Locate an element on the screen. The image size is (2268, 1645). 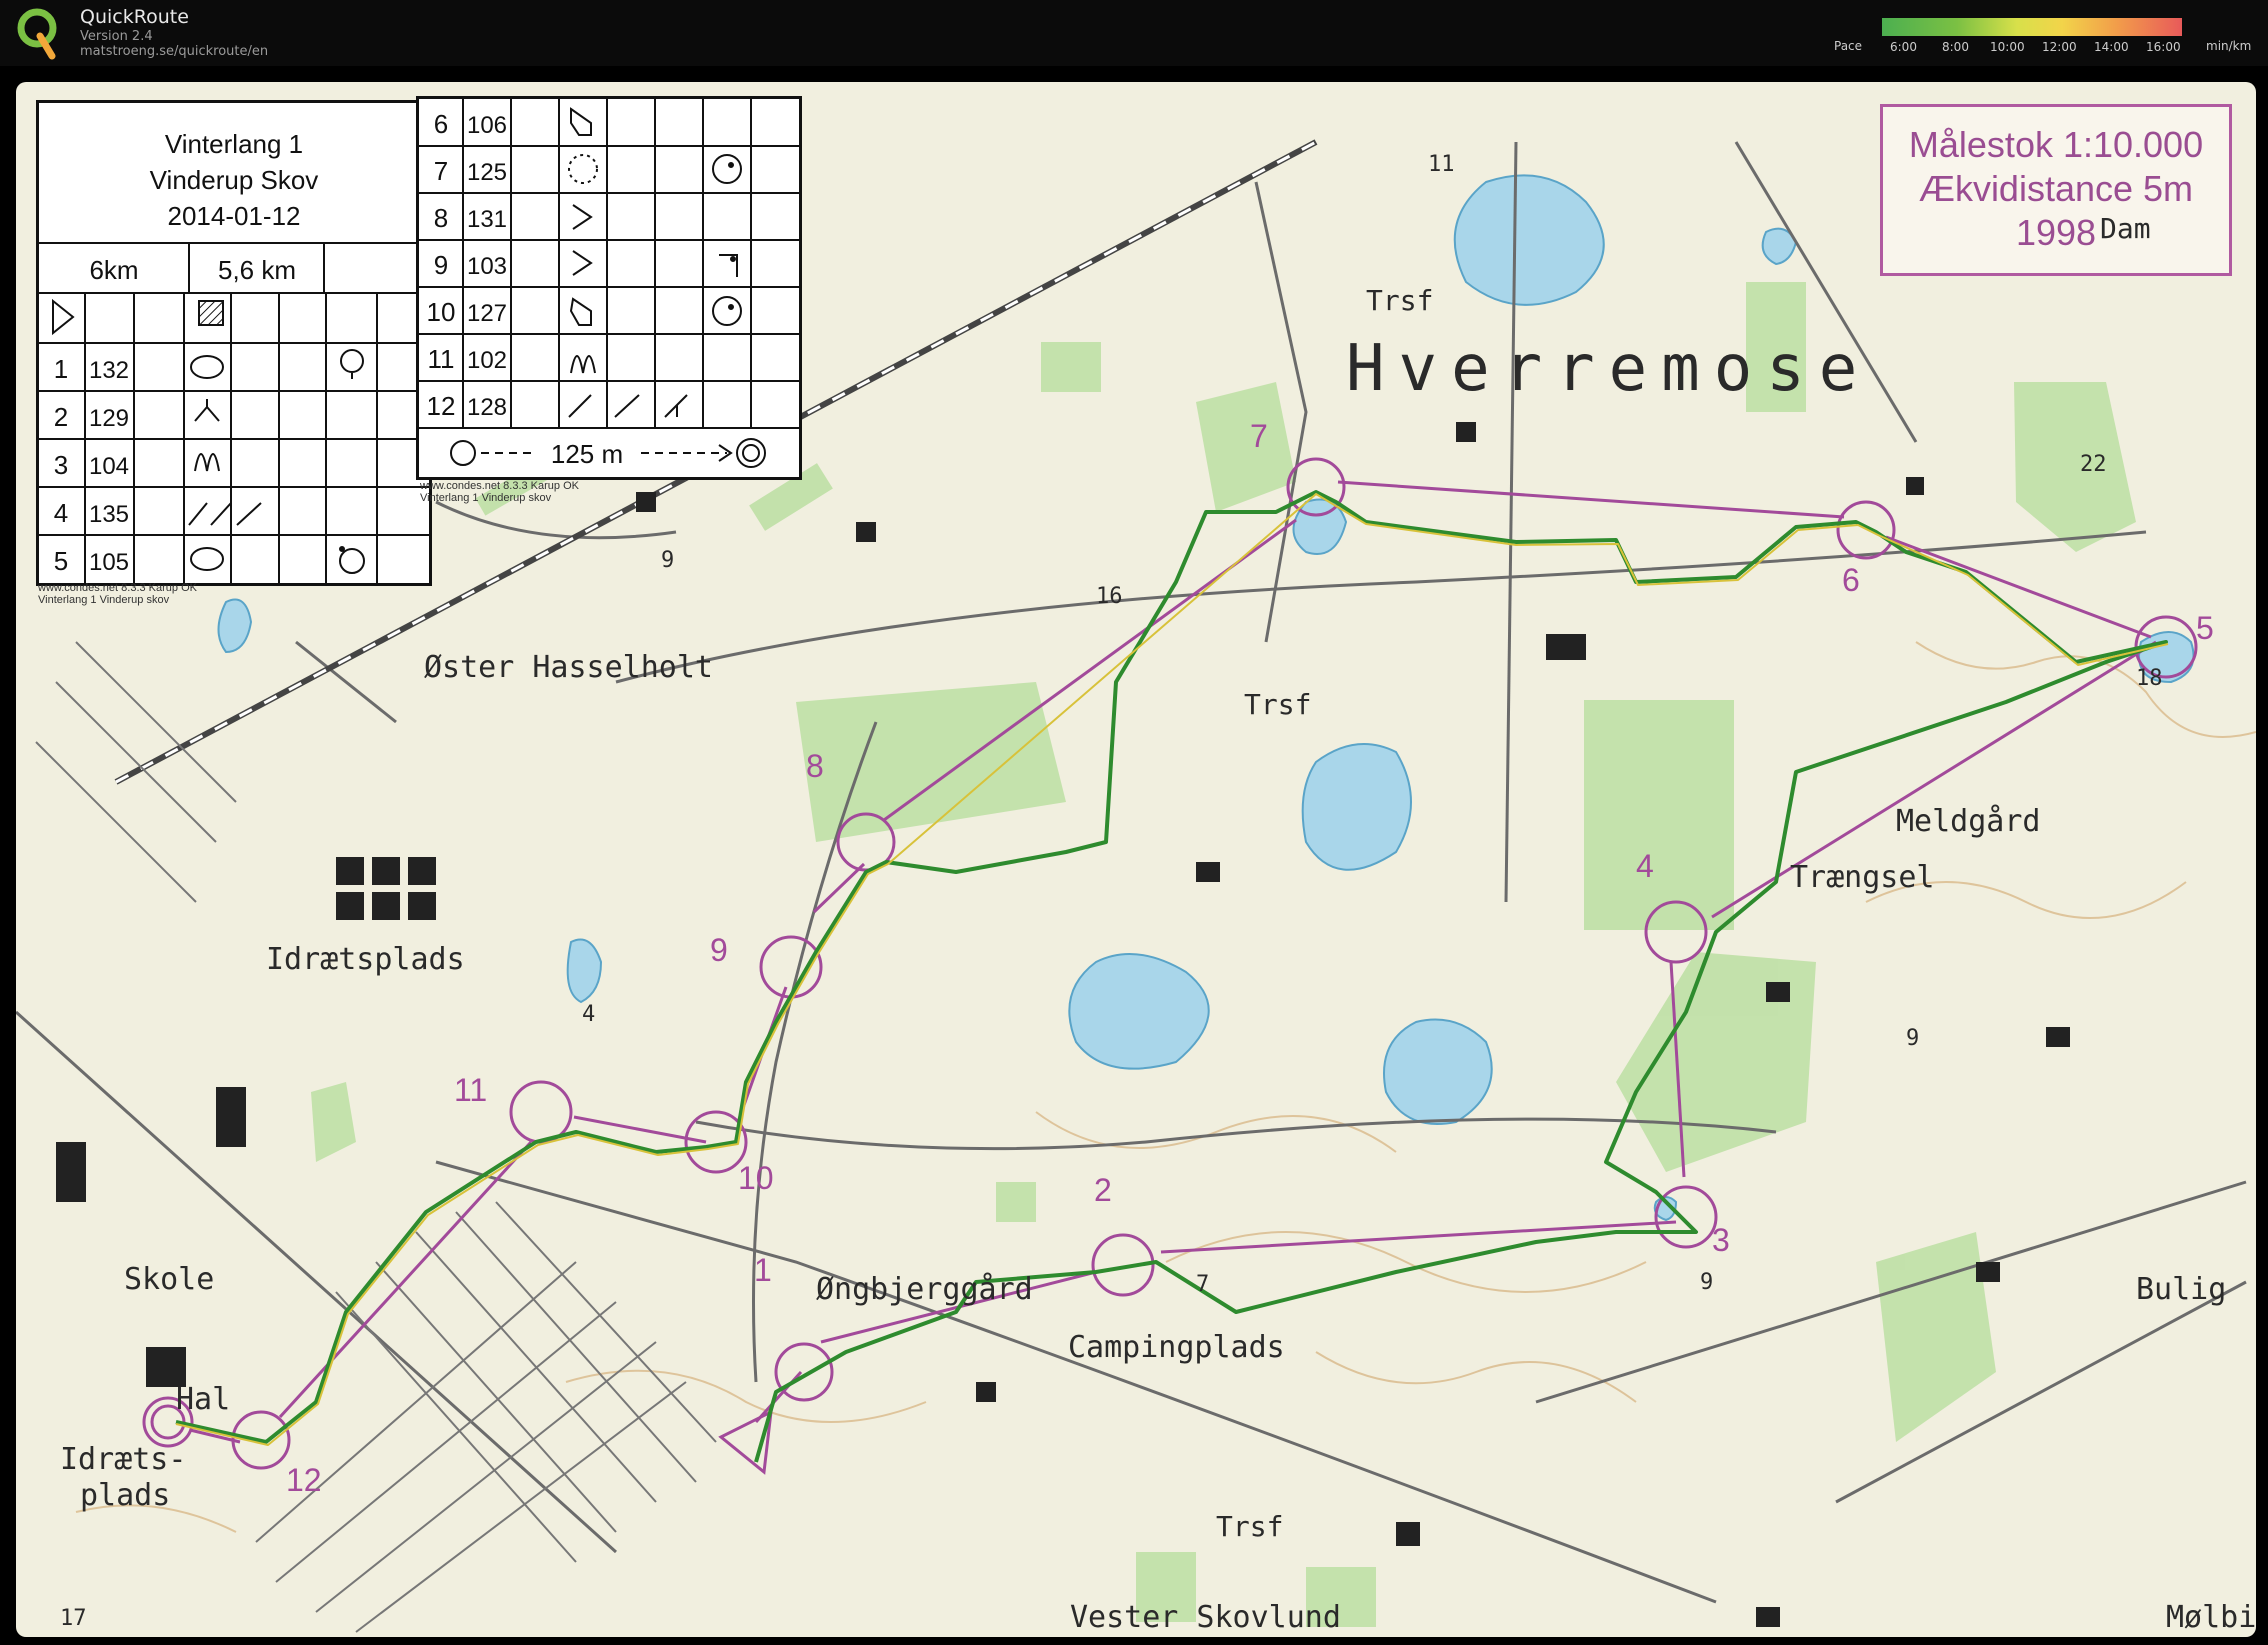
credit-right-2: Vinterlang 1 Vinderup skov is located at coordinates (486, 498).